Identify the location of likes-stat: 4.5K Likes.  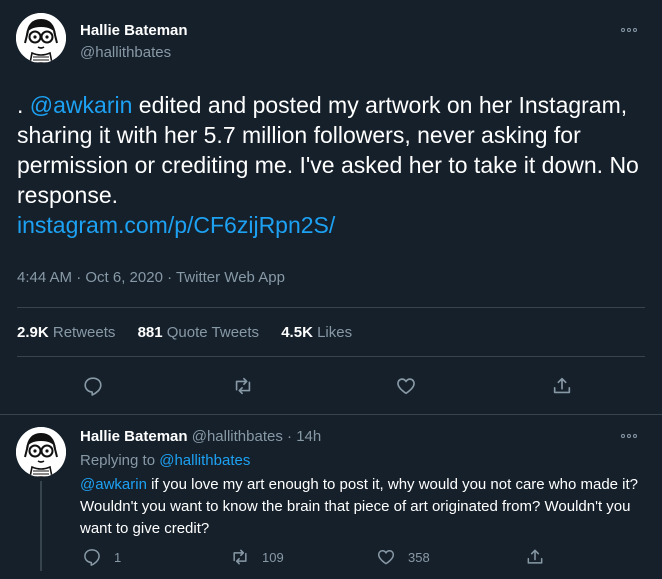
(316, 332).